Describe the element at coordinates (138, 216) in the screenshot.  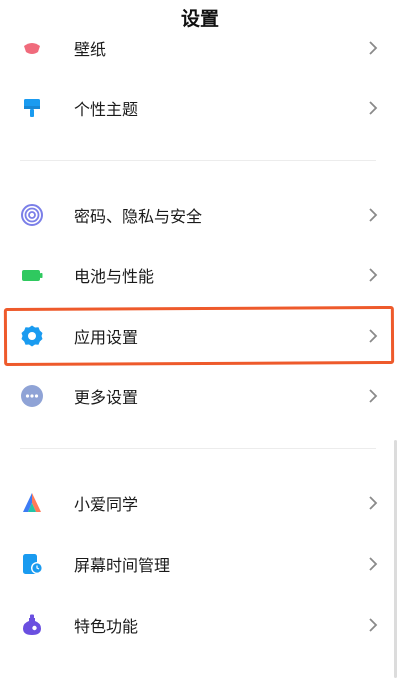
I see `settings-item-label: 密码、隐私与安全` at that location.